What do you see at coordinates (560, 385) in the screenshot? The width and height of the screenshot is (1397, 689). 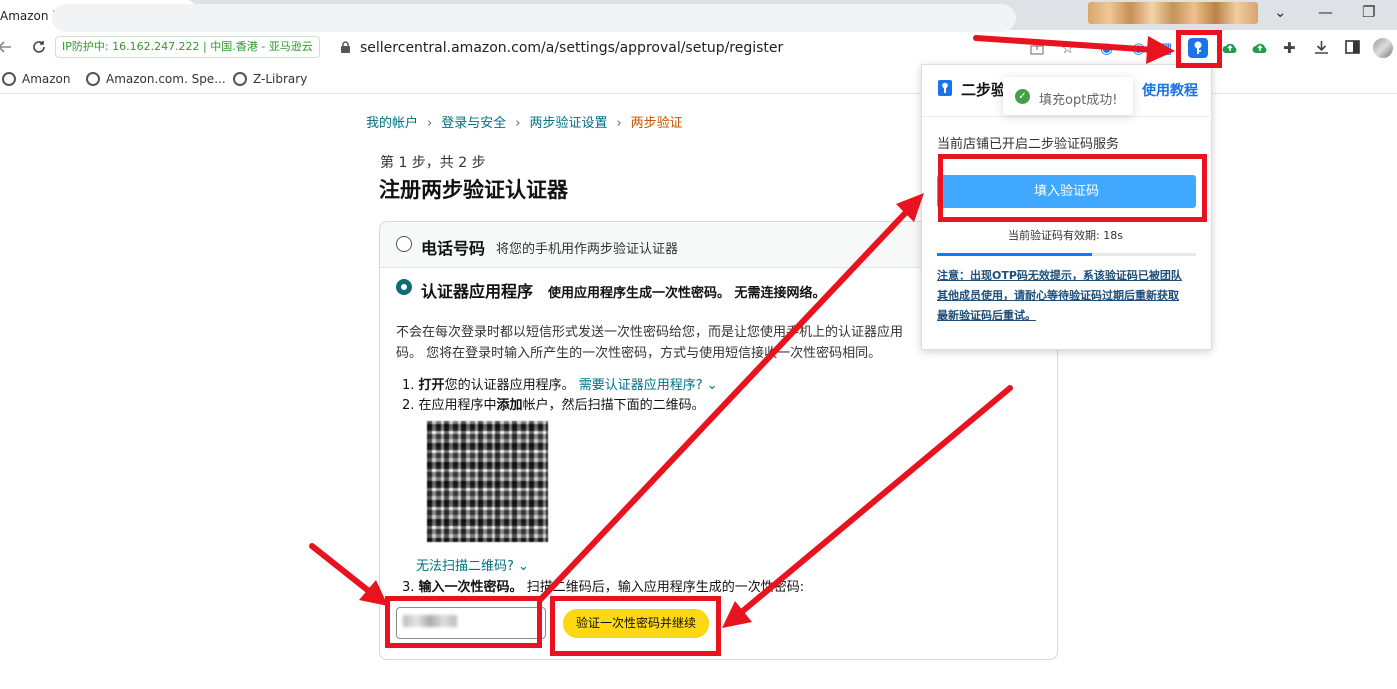 I see `instruction-step-1: 1. 打开您的认证器应用程序。 需要认证器应用程序? ⌄` at bounding box center [560, 385].